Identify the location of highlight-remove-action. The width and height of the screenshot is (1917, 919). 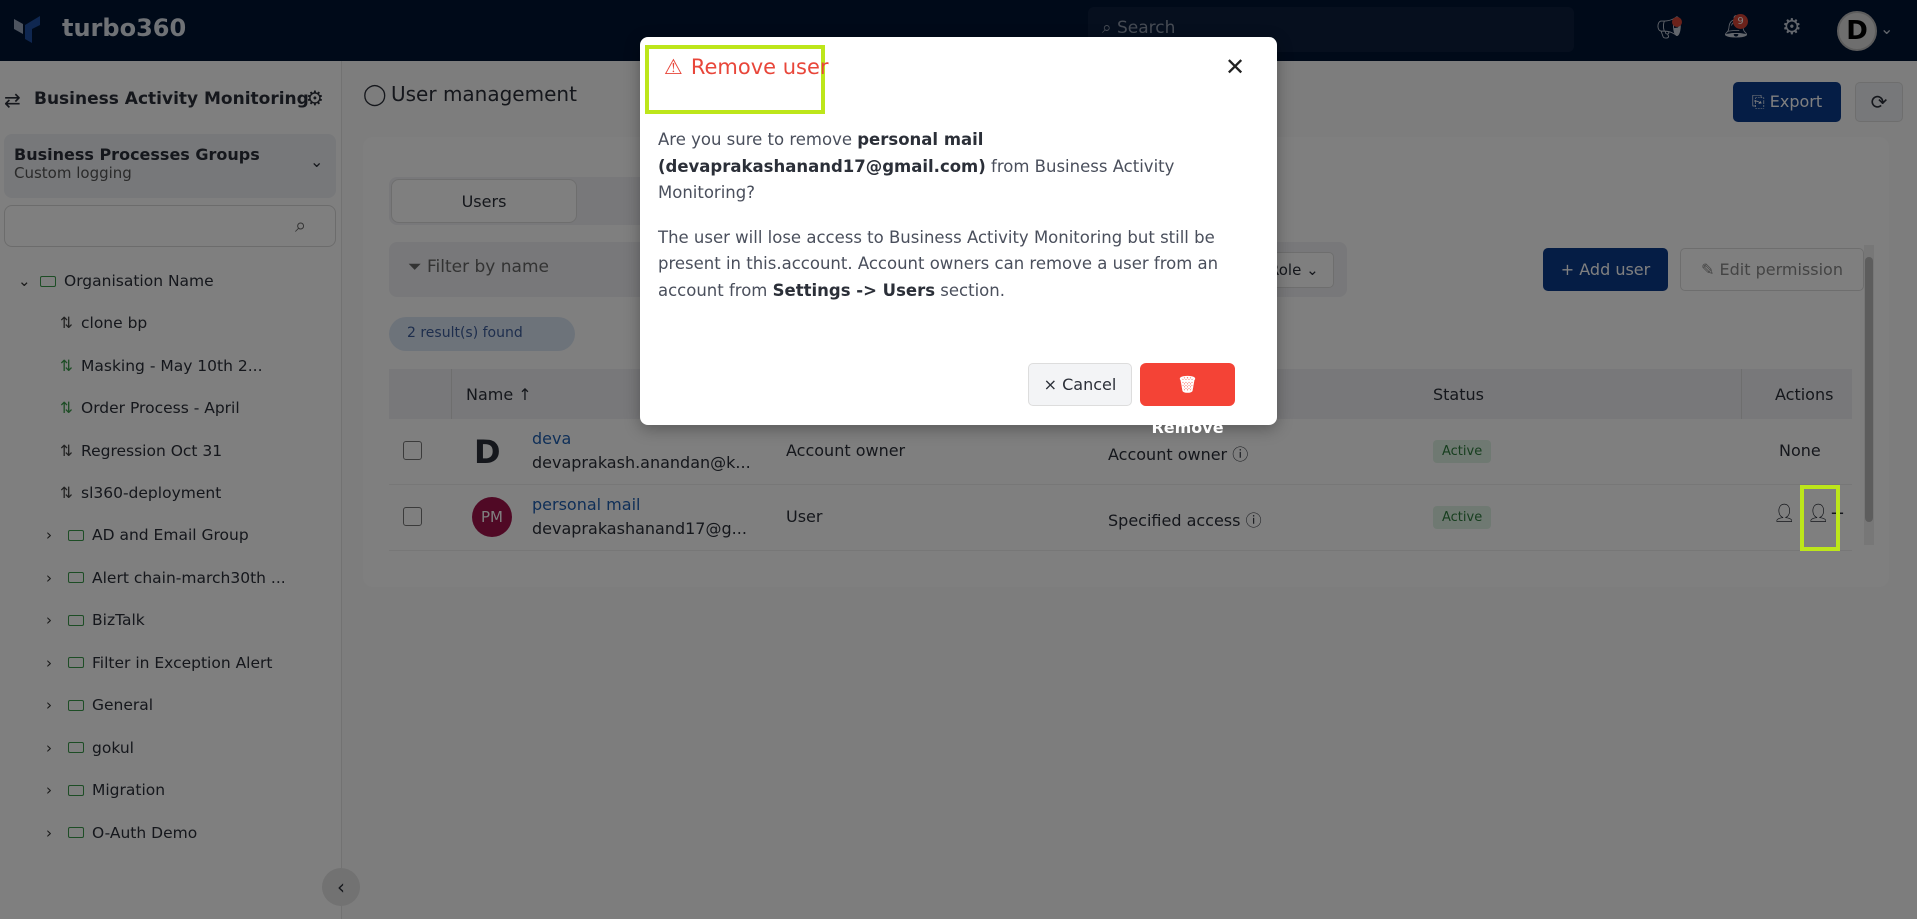
(1820, 518).